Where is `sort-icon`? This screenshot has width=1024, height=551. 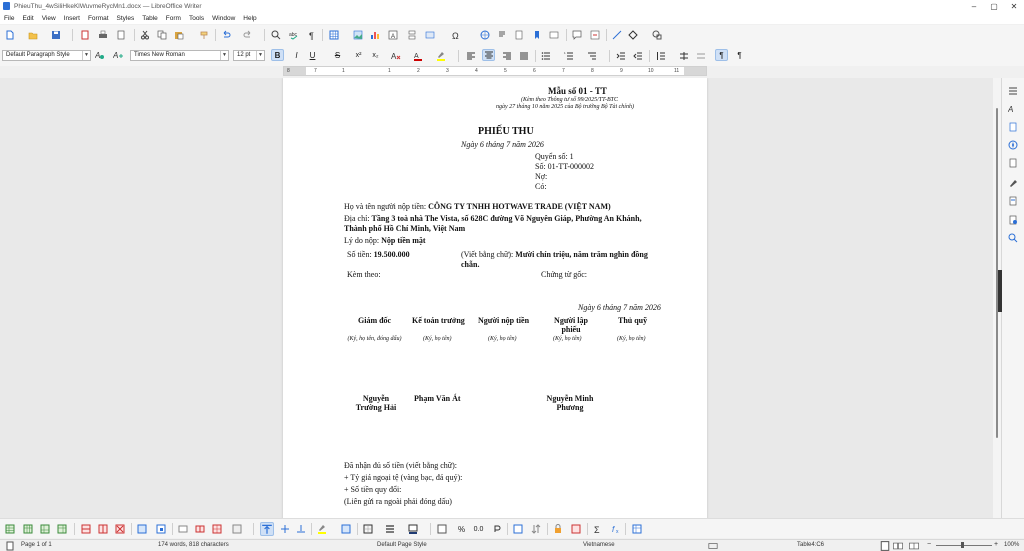 sort-icon is located at coordinates (536, 529).